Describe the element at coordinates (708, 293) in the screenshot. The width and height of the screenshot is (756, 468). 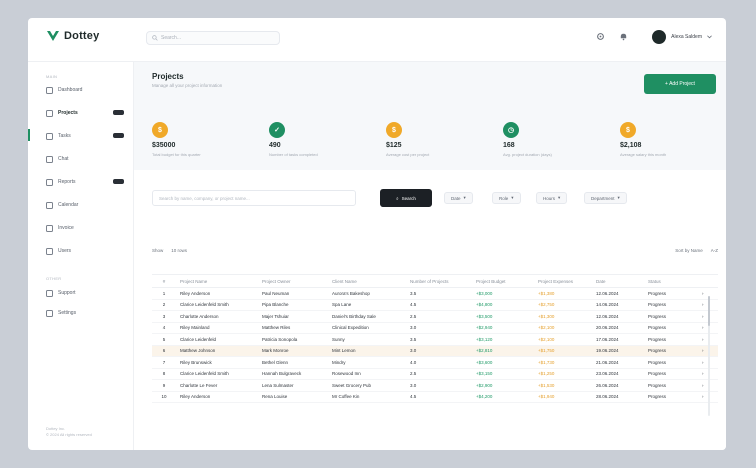
I see `row-action-icon: ›` at that location.